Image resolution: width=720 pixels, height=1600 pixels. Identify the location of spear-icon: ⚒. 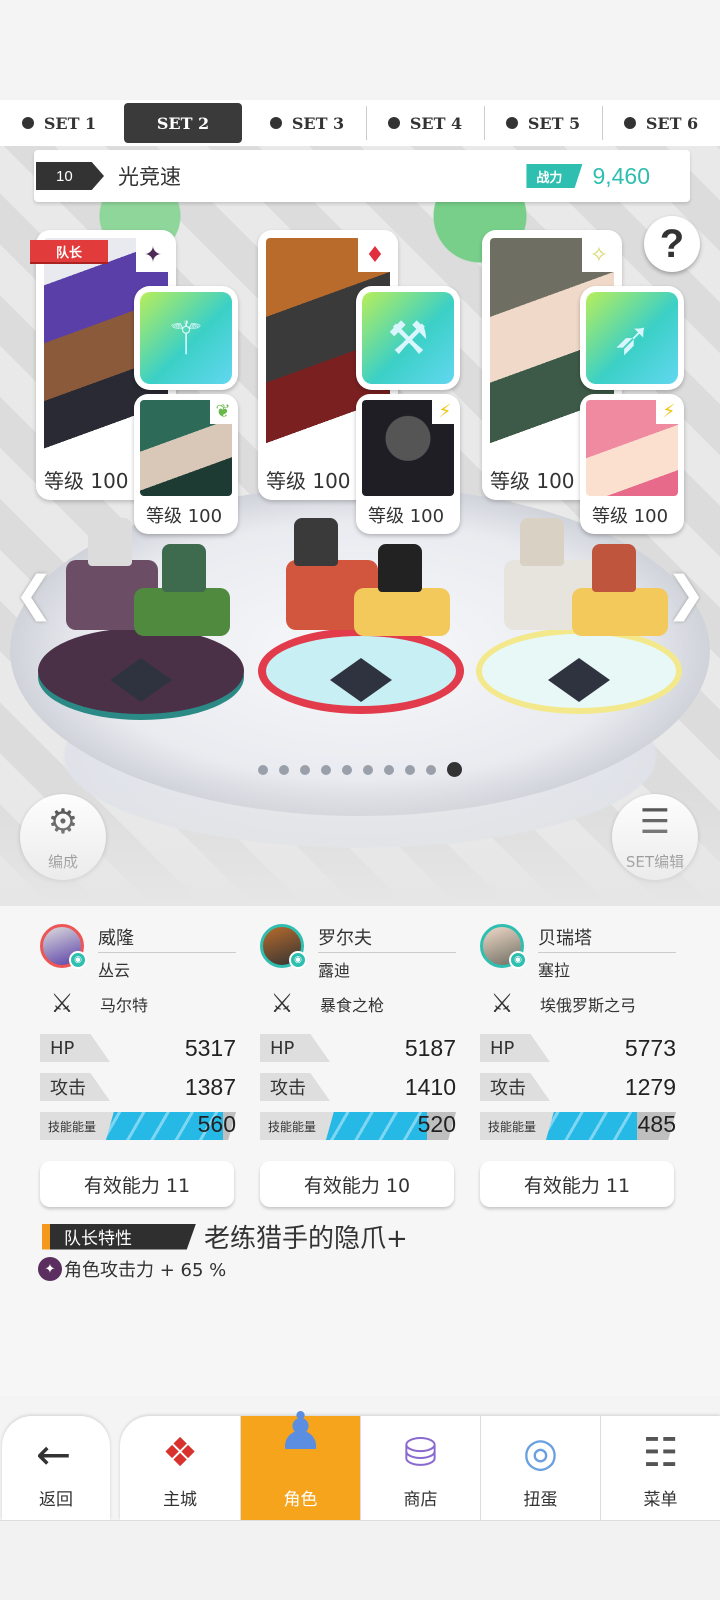
(408, 338).